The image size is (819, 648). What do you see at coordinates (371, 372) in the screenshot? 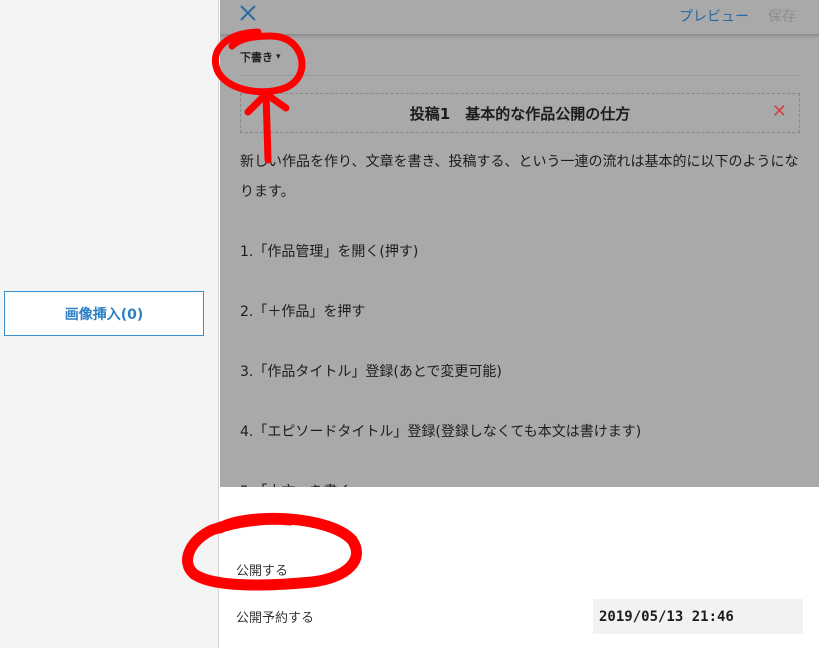
I see `body-paragraph: 3.「作品タイトル」登録(あとで変更可能)` at bounding box center [371, 372].